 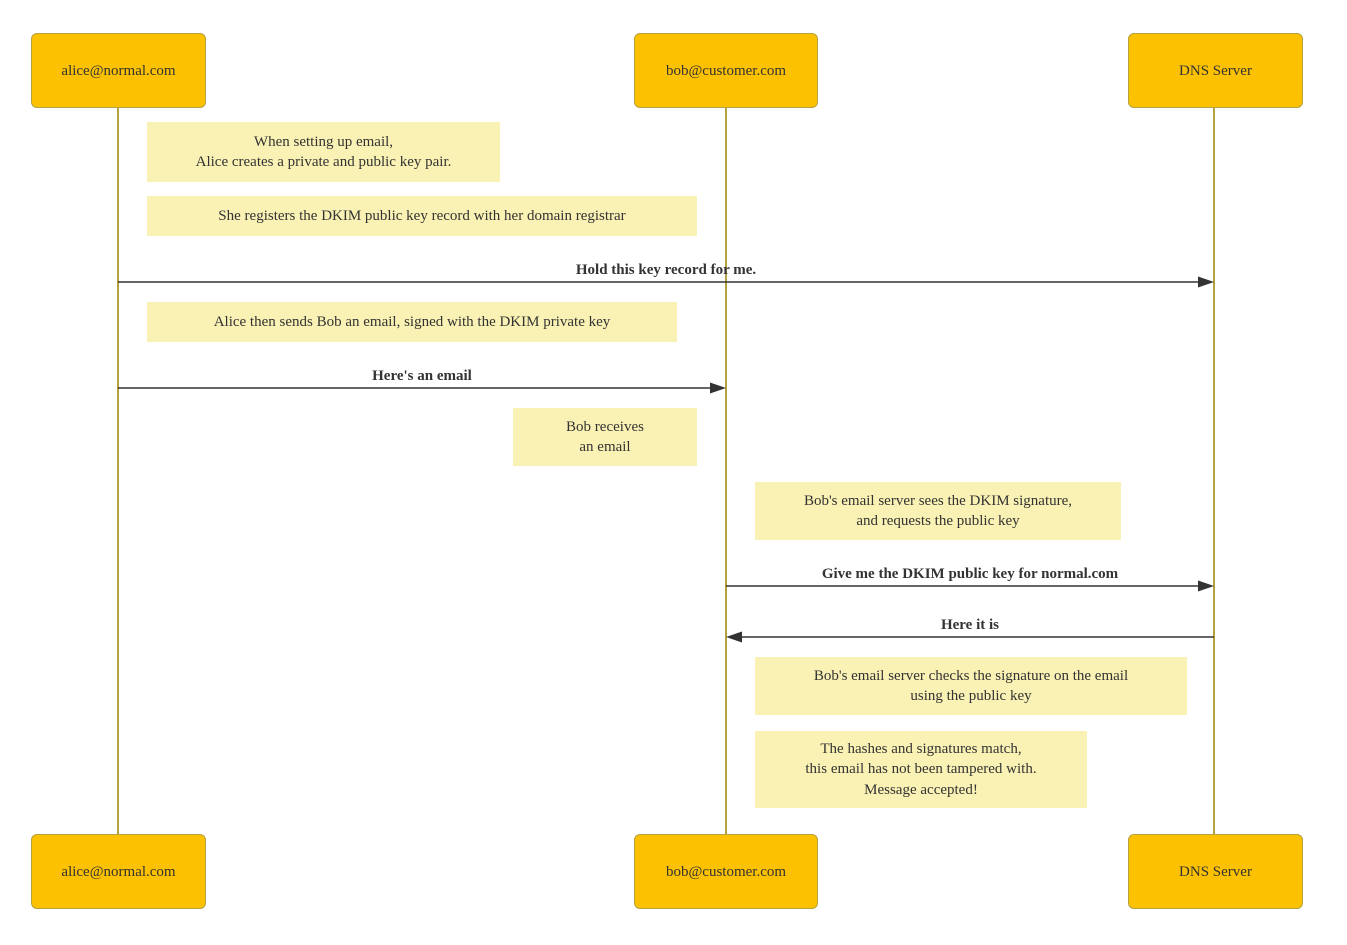 I want to click on arrow-left-icon, so click(x=970, y=637).